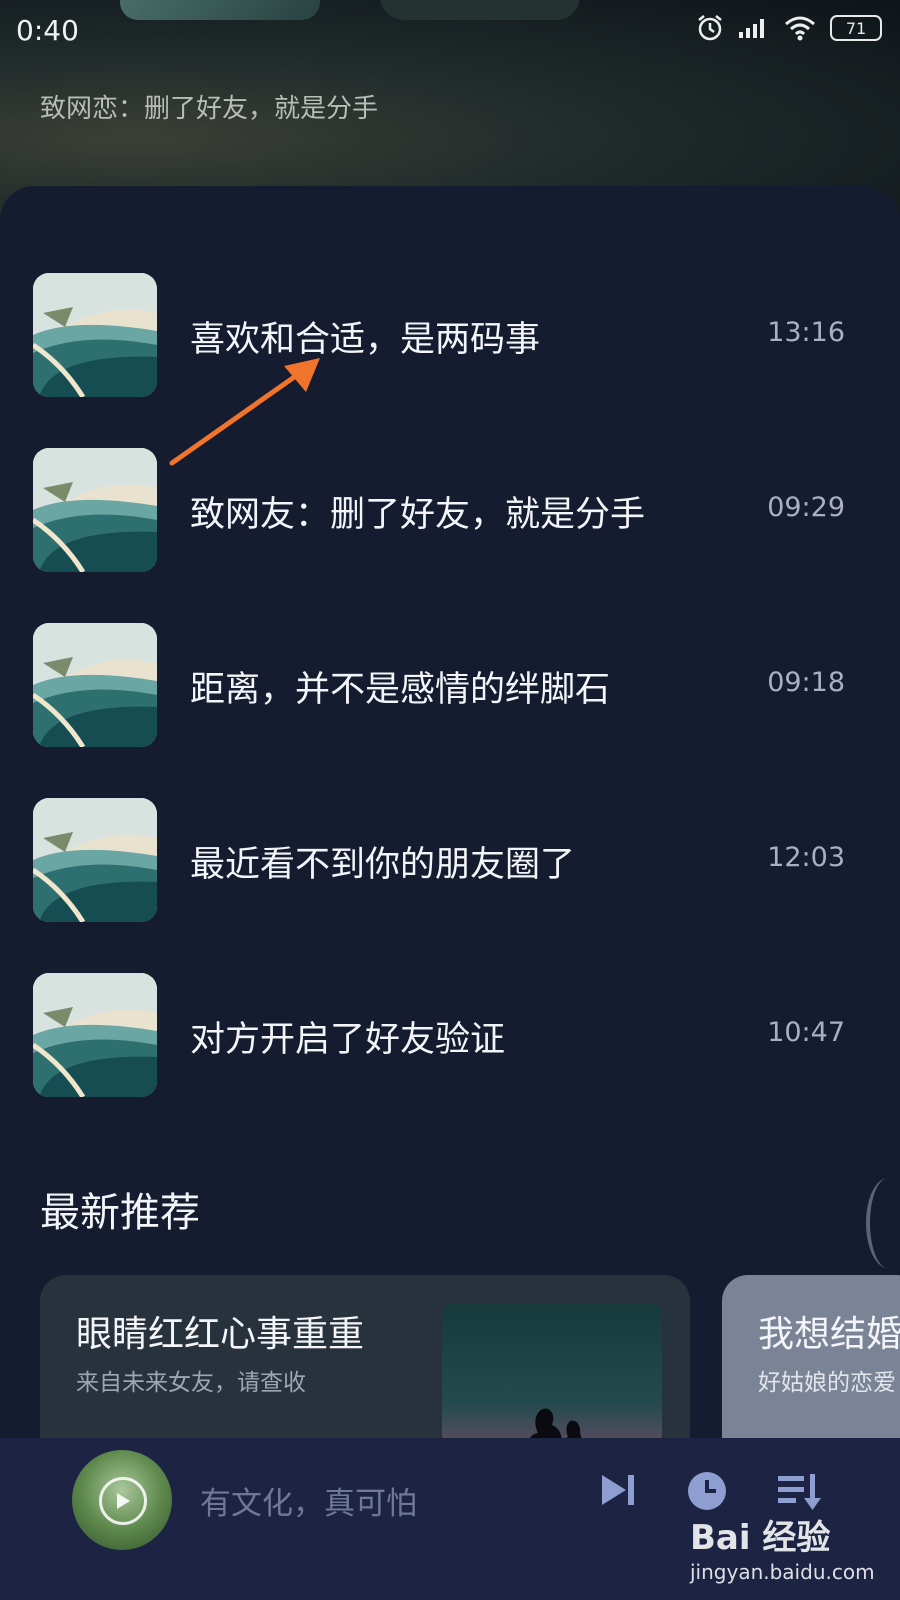 The image size is (900, 1600). I want to click on section-title: 最新推荐, so click(120, 1213).